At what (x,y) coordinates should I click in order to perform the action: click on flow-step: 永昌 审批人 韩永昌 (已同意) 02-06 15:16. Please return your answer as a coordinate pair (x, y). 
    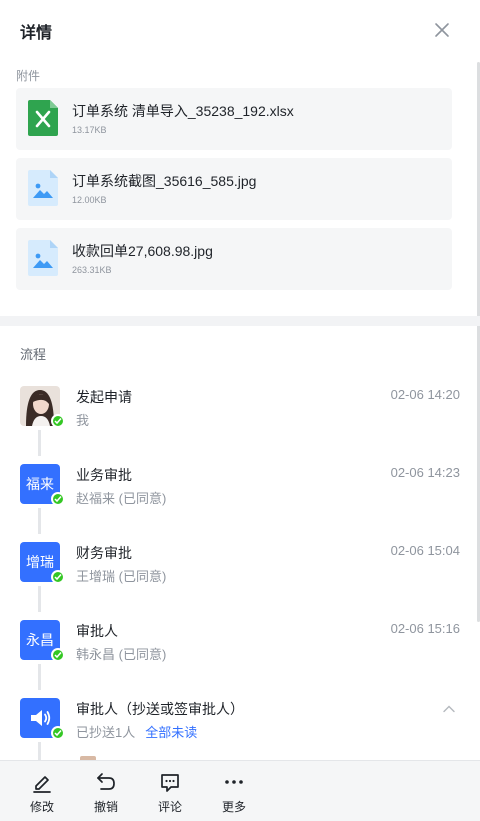
    Looking at the image, I should click on (240, 650).